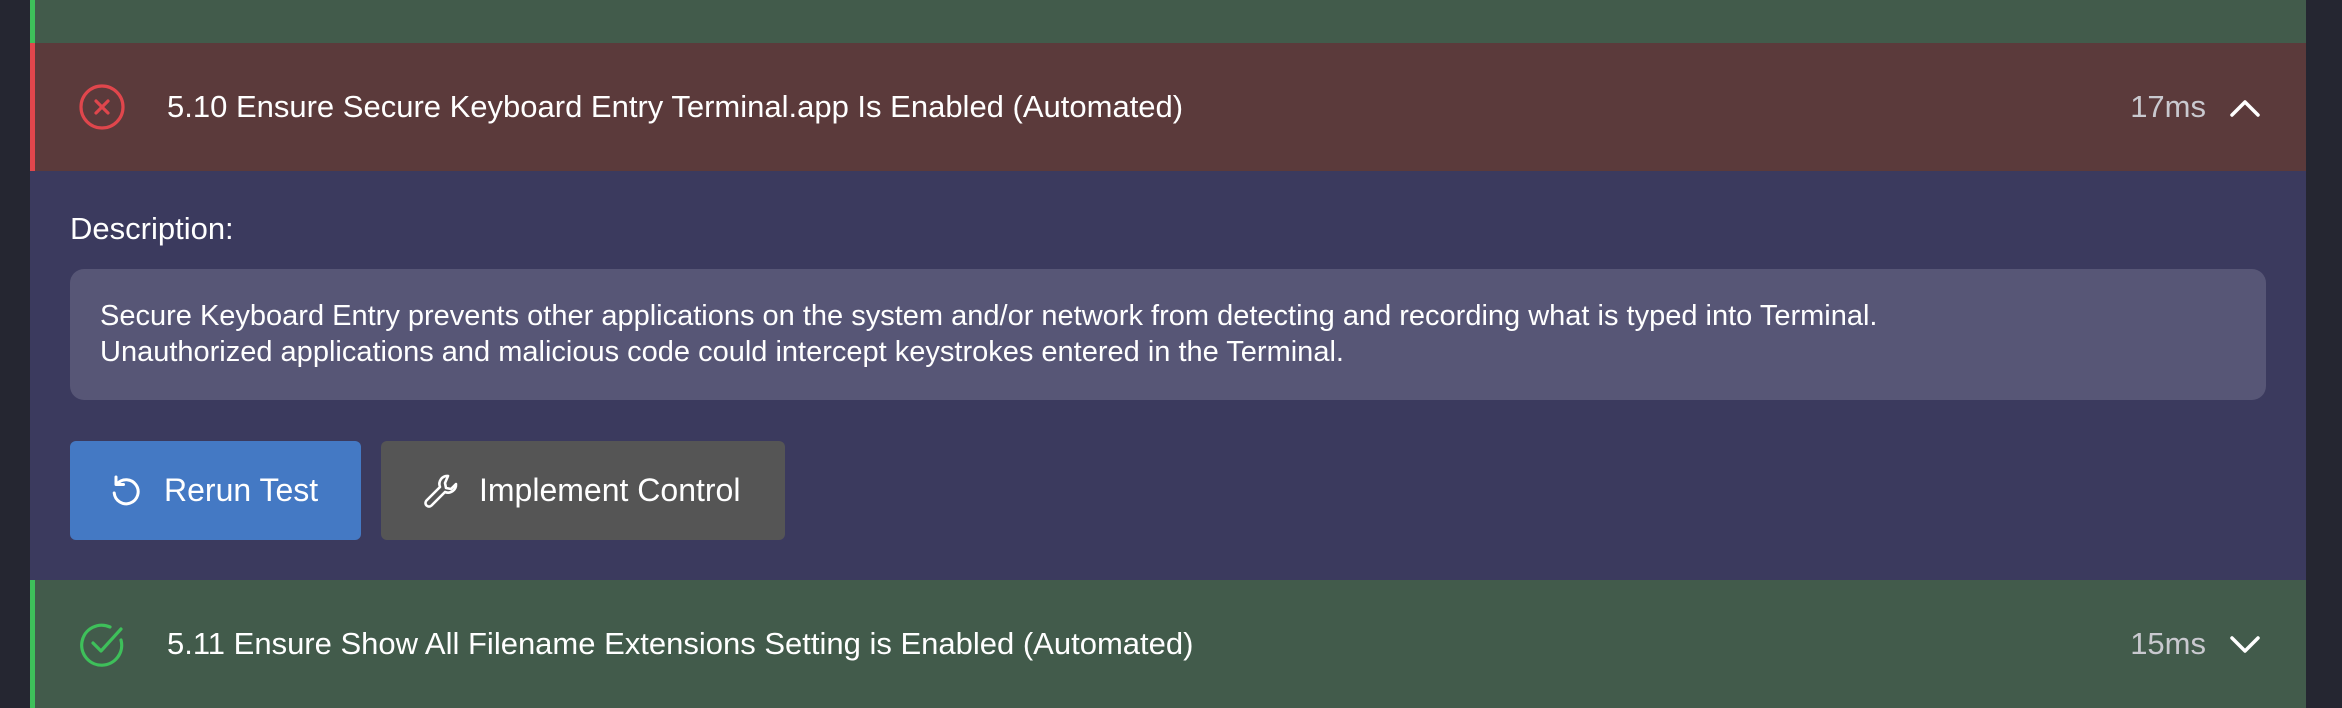 The height and width of the screenshot is (708, 2342). I want to click on rerun-test-button: Rerun Test, so click(215, 490).